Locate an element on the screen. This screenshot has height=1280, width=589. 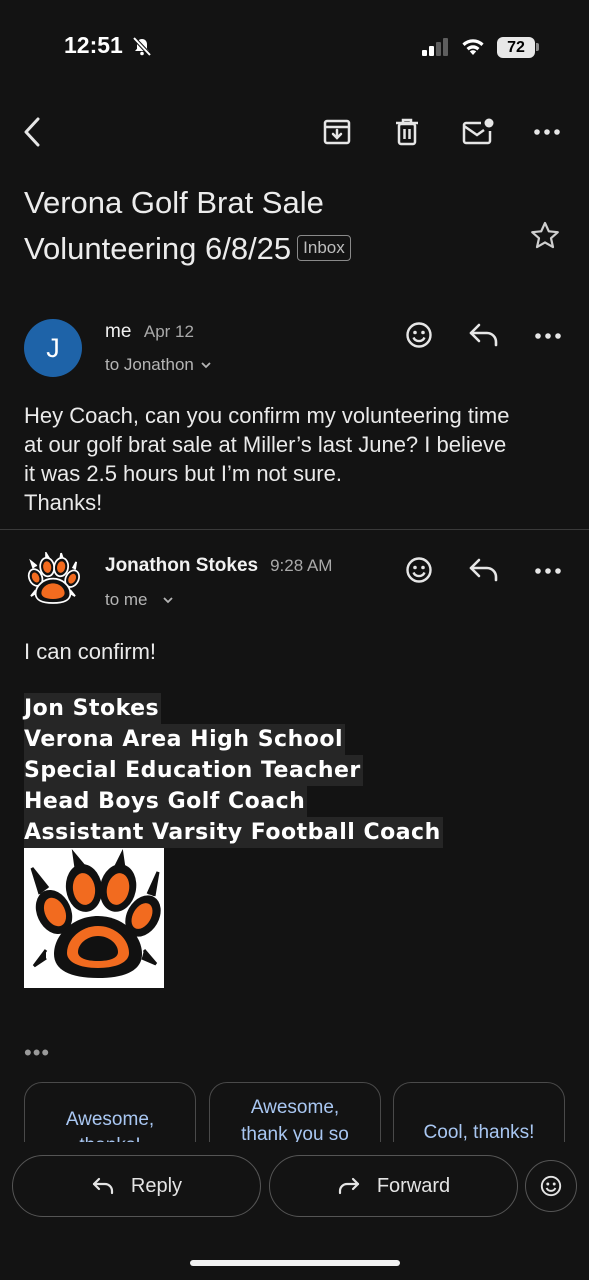
message-header: Jonathon Stokes 9:28 AM is located at coordinates (218, 566).